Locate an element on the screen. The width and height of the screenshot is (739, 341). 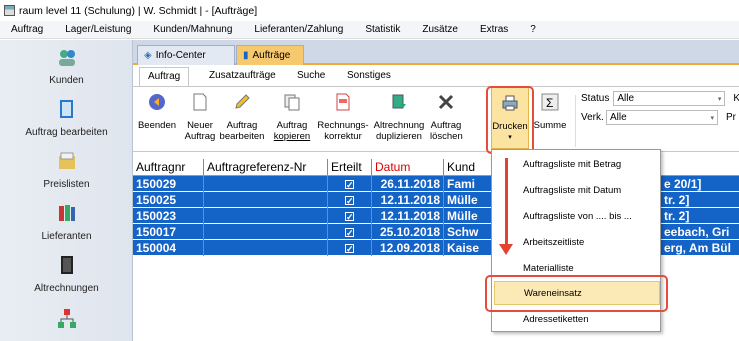
sidebar-item-label: Lieferanten is located at coordinates (66, 236).